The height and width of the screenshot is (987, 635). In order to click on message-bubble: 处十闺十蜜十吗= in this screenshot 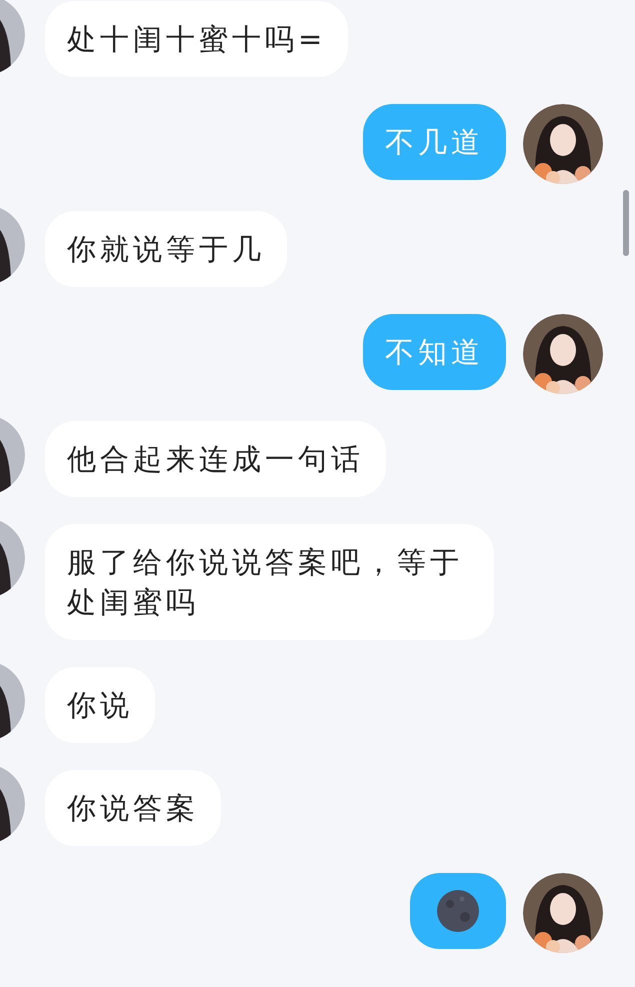, I will do `click(196, 39)`.